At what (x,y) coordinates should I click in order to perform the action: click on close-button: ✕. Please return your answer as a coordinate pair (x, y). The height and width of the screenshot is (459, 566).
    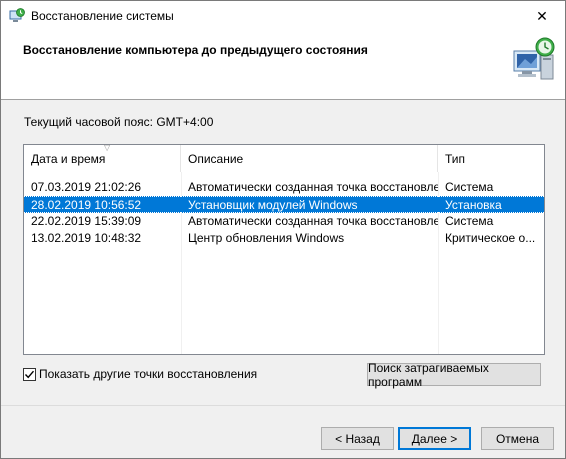
    Looking at the image, I should click on (542, 16).